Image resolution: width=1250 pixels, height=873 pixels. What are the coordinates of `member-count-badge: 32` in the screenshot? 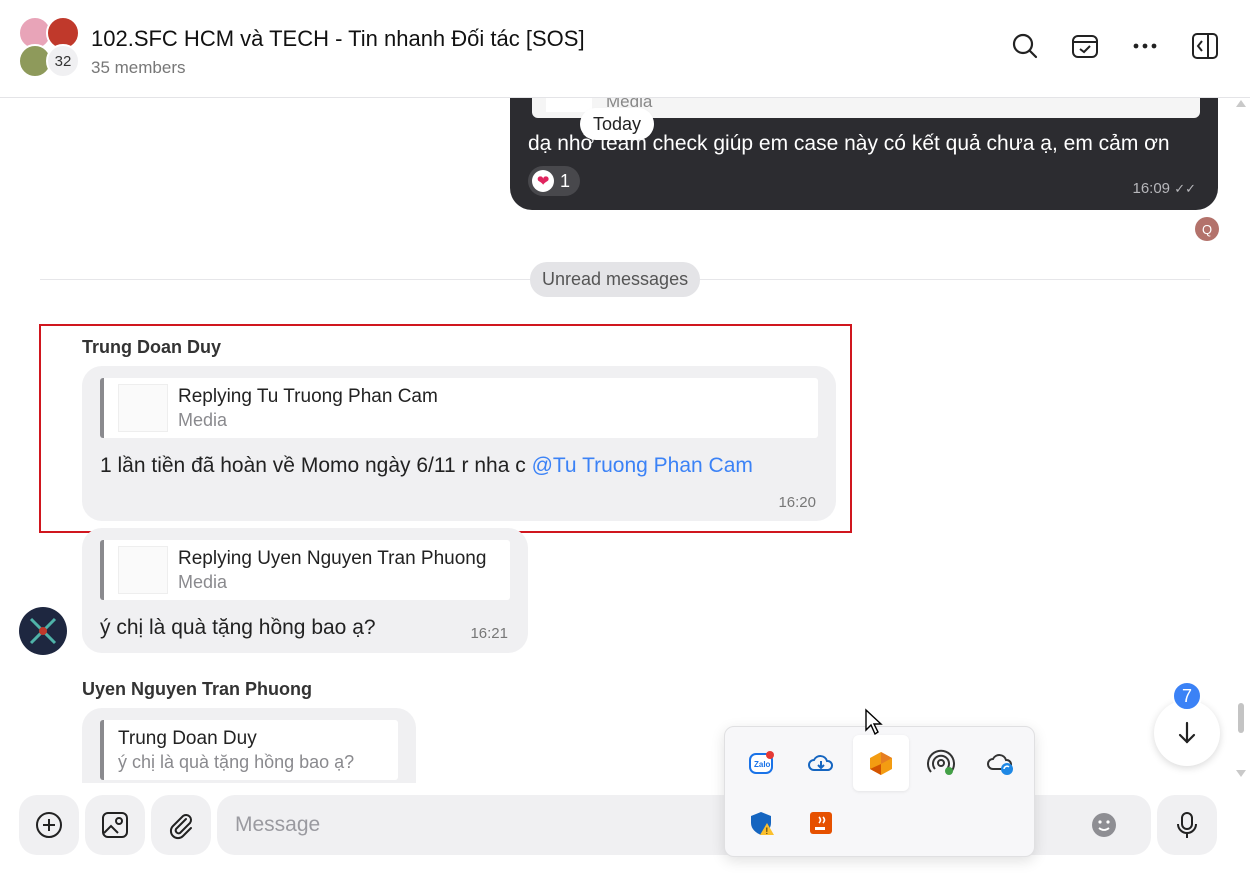 It's located at (63, 61).